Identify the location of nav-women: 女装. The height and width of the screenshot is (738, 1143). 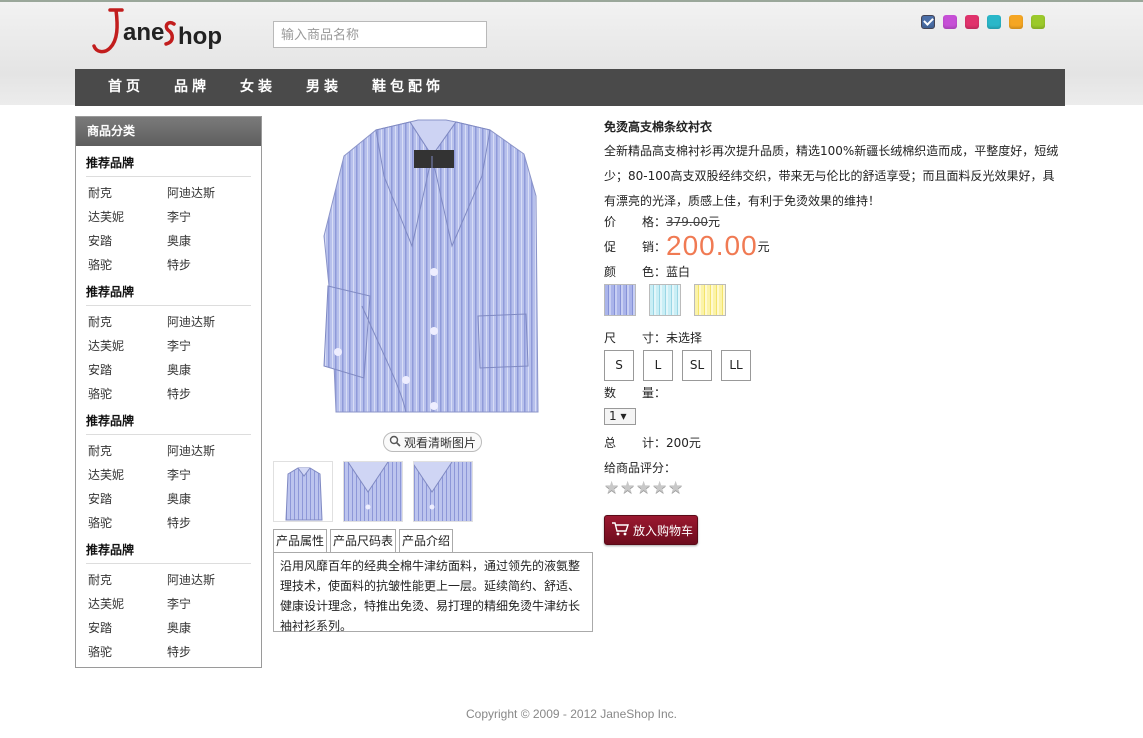
(258, 87).